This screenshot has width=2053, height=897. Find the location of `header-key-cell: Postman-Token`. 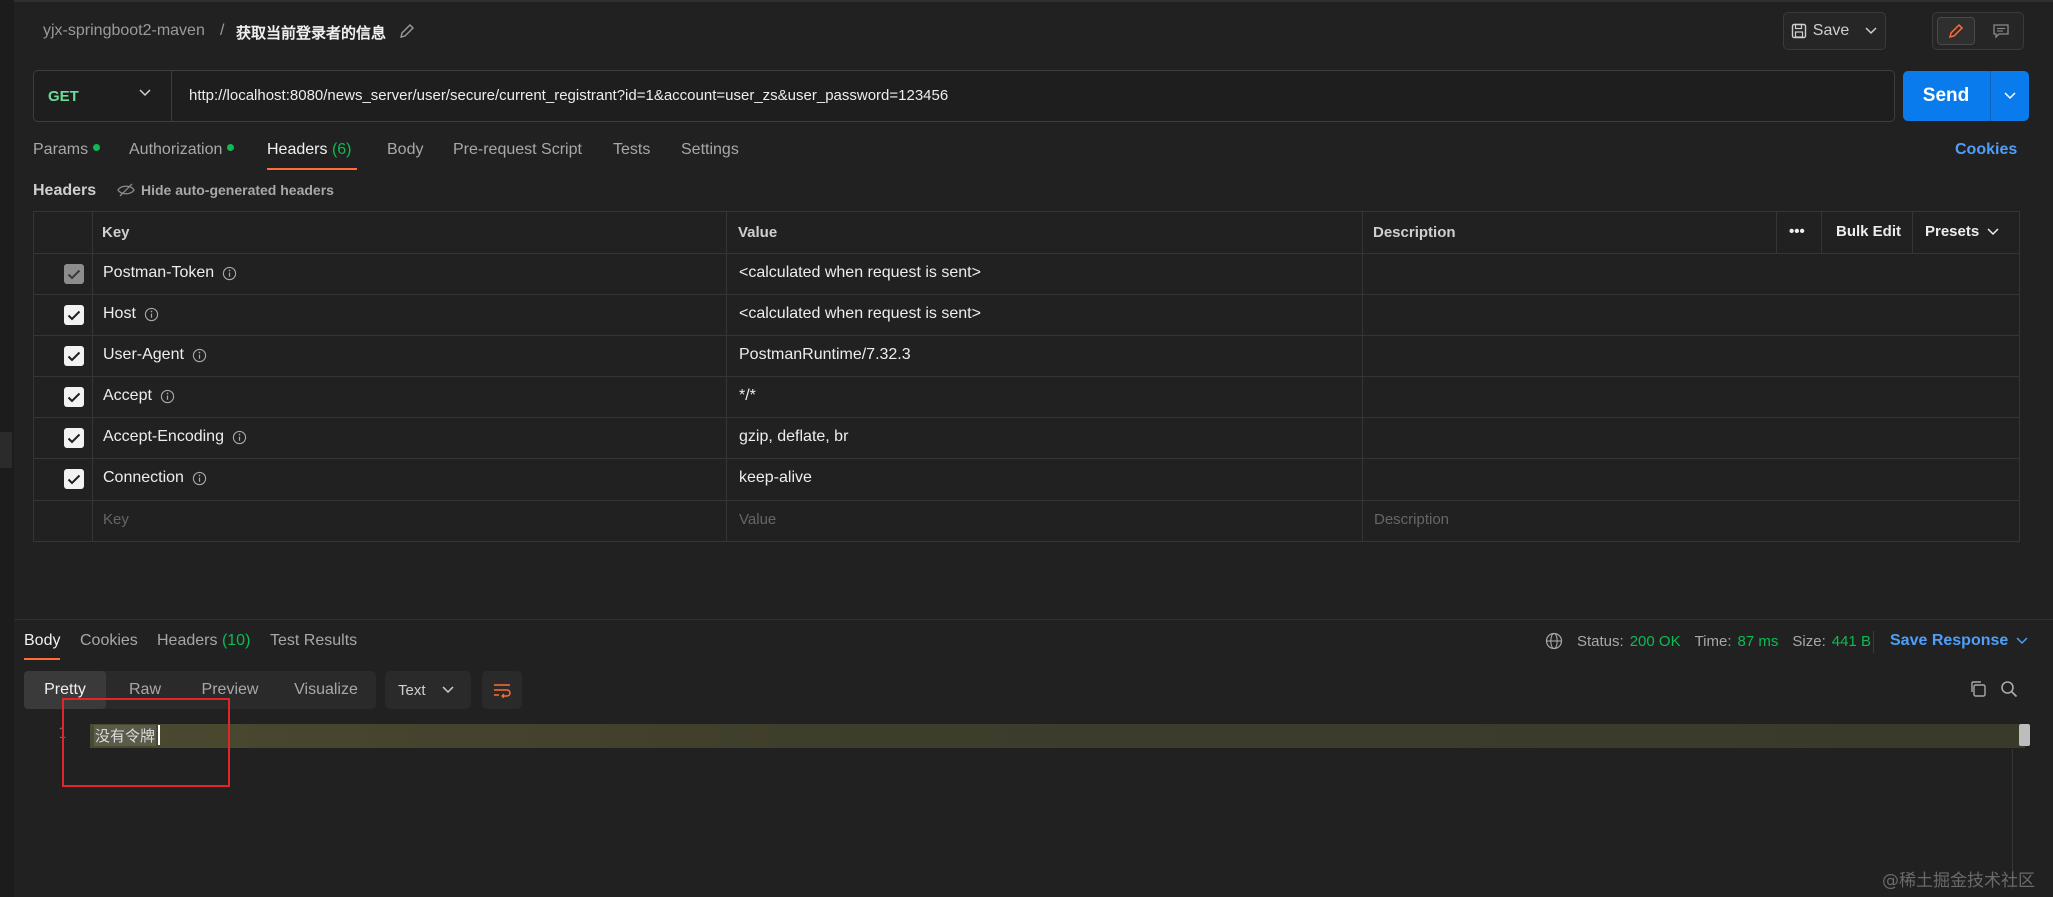

header-key-cell: Postman-Token is located at coordinates (170, 273).